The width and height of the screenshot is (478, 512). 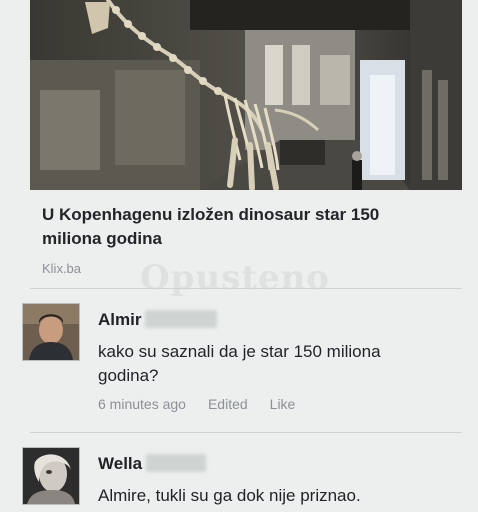 What do you see at coordinates (228, 404) in the screenshot?
I see `comment-edited-label: Edited` at bounding box center [228, 404].